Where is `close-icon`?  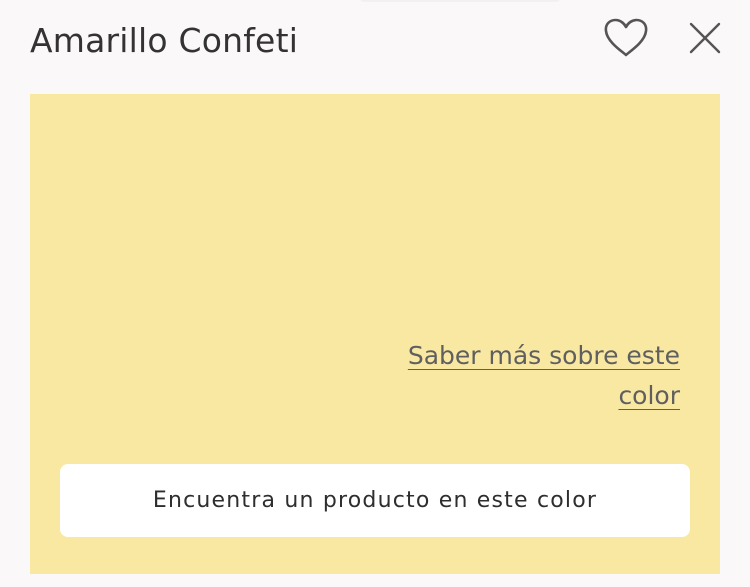 close-icon is located at coordinates (705, 38).